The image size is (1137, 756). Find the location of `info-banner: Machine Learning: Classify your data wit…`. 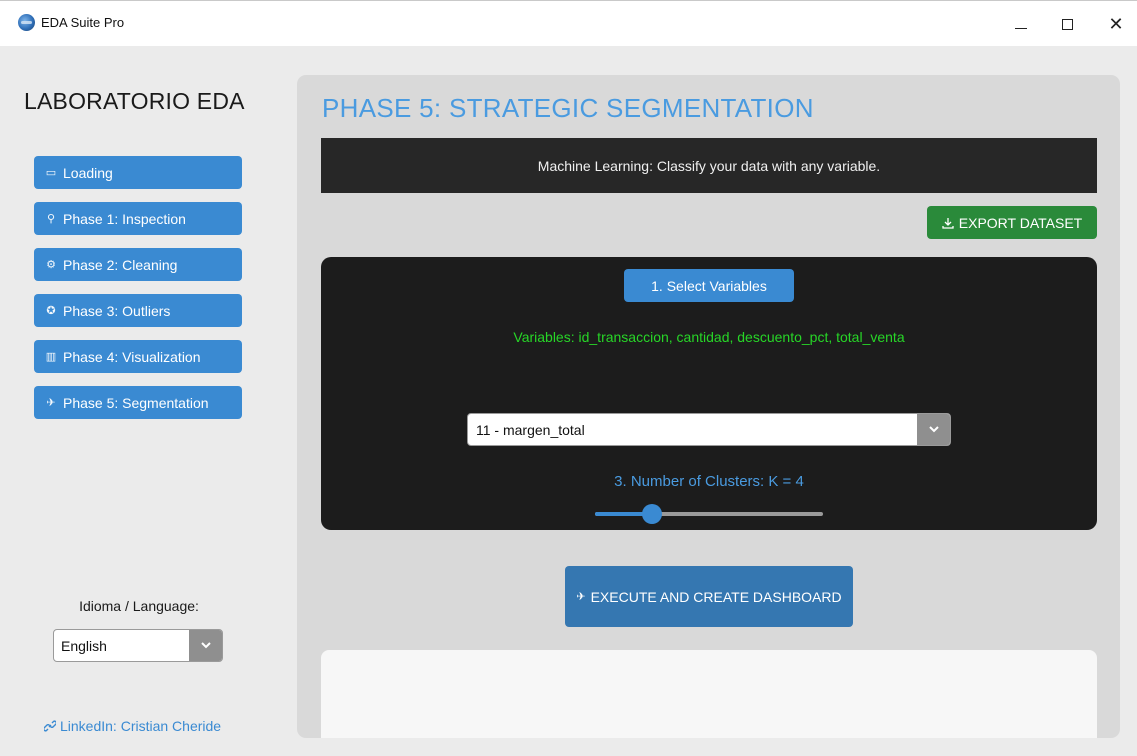

info-banner: Machine Learning: Classify your data wit… is located at coordinates (709, 165).